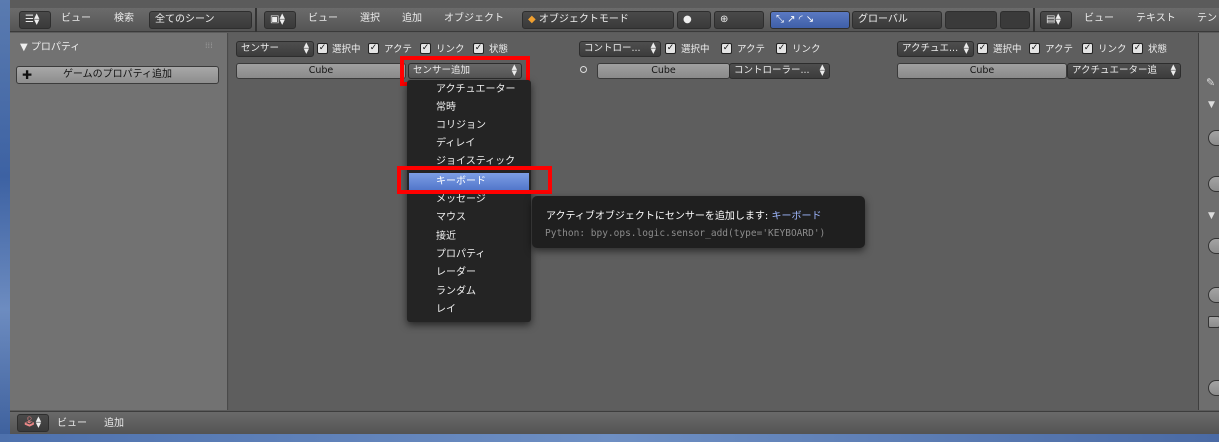 This screenshot has width=1219, height=442. I want to click on pivot-select: ⊕, so click(739, 20).